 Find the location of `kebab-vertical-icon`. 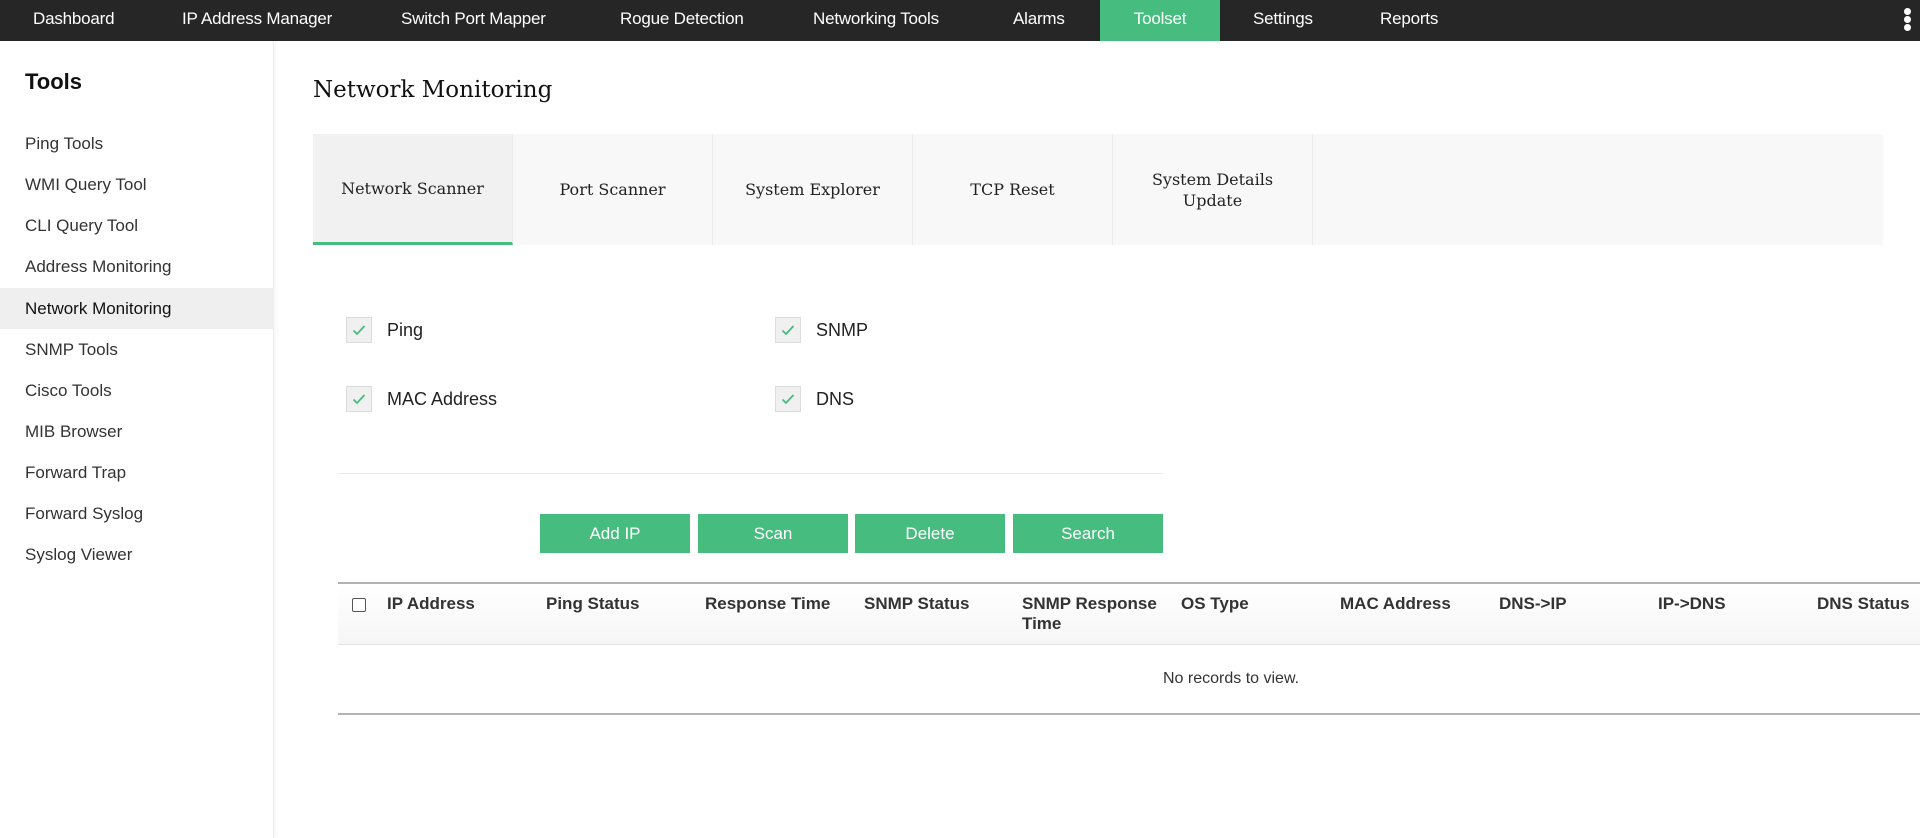

kebab-vertical-icon is located at coordinates (1907, 20).